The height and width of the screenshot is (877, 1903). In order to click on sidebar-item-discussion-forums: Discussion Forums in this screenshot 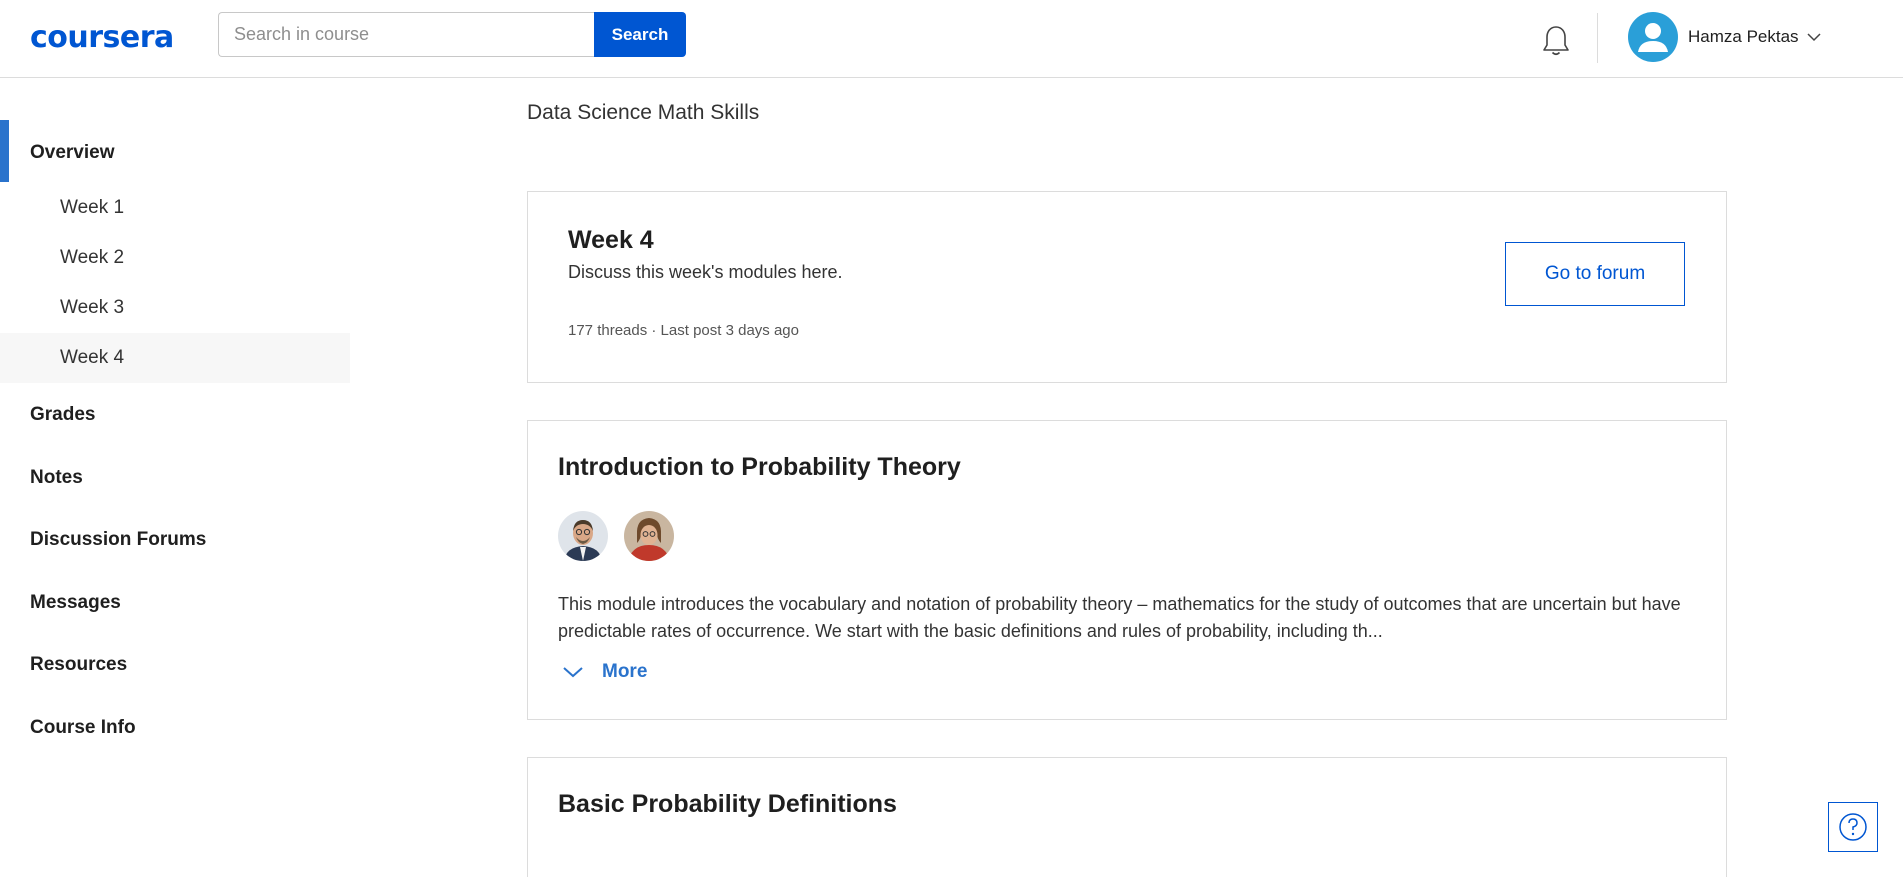, I will do `click(175, 544)`.